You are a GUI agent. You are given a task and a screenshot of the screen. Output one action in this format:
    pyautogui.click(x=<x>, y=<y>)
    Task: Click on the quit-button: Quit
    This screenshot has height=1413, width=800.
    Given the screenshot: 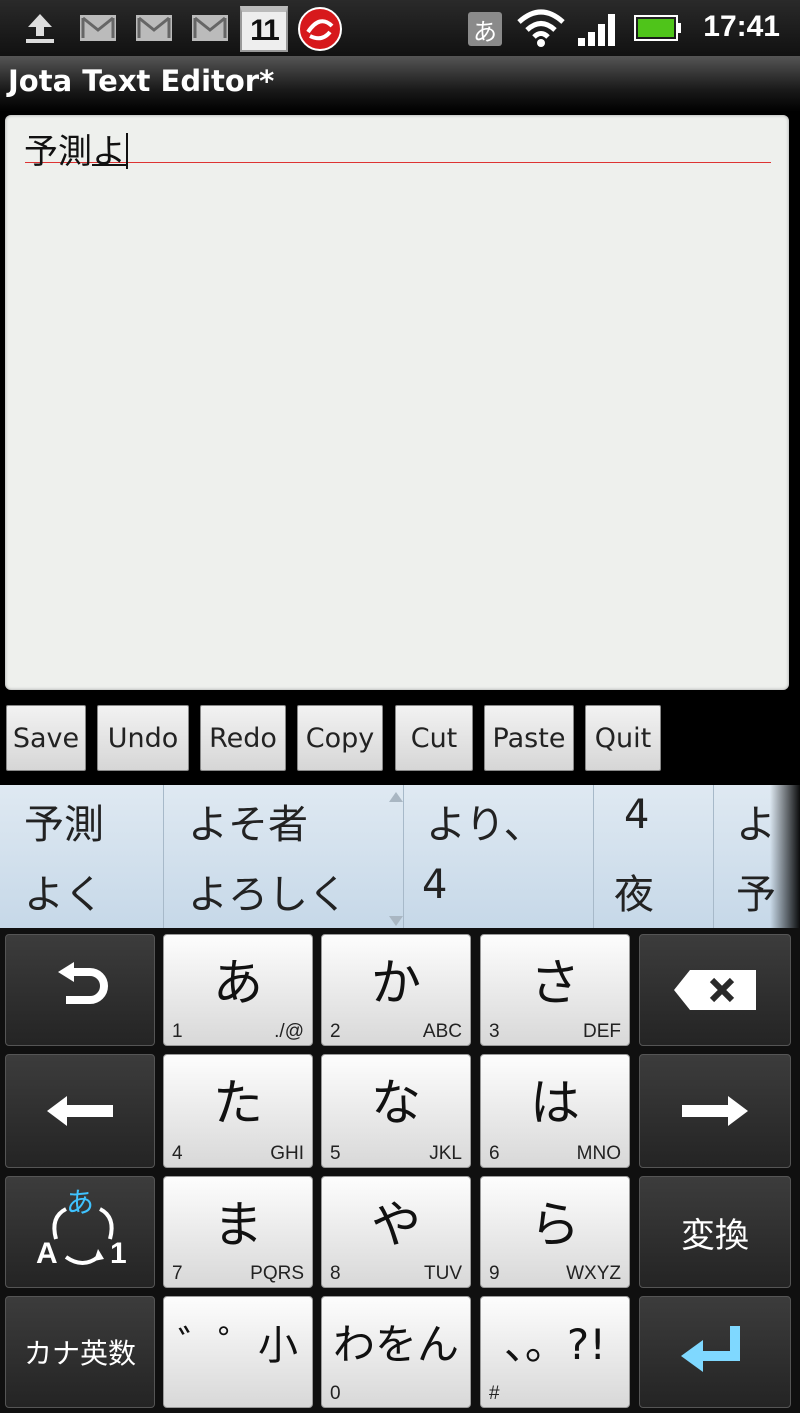 What is the action you would take?
    pyautogui.click(x=623, y=738)
    